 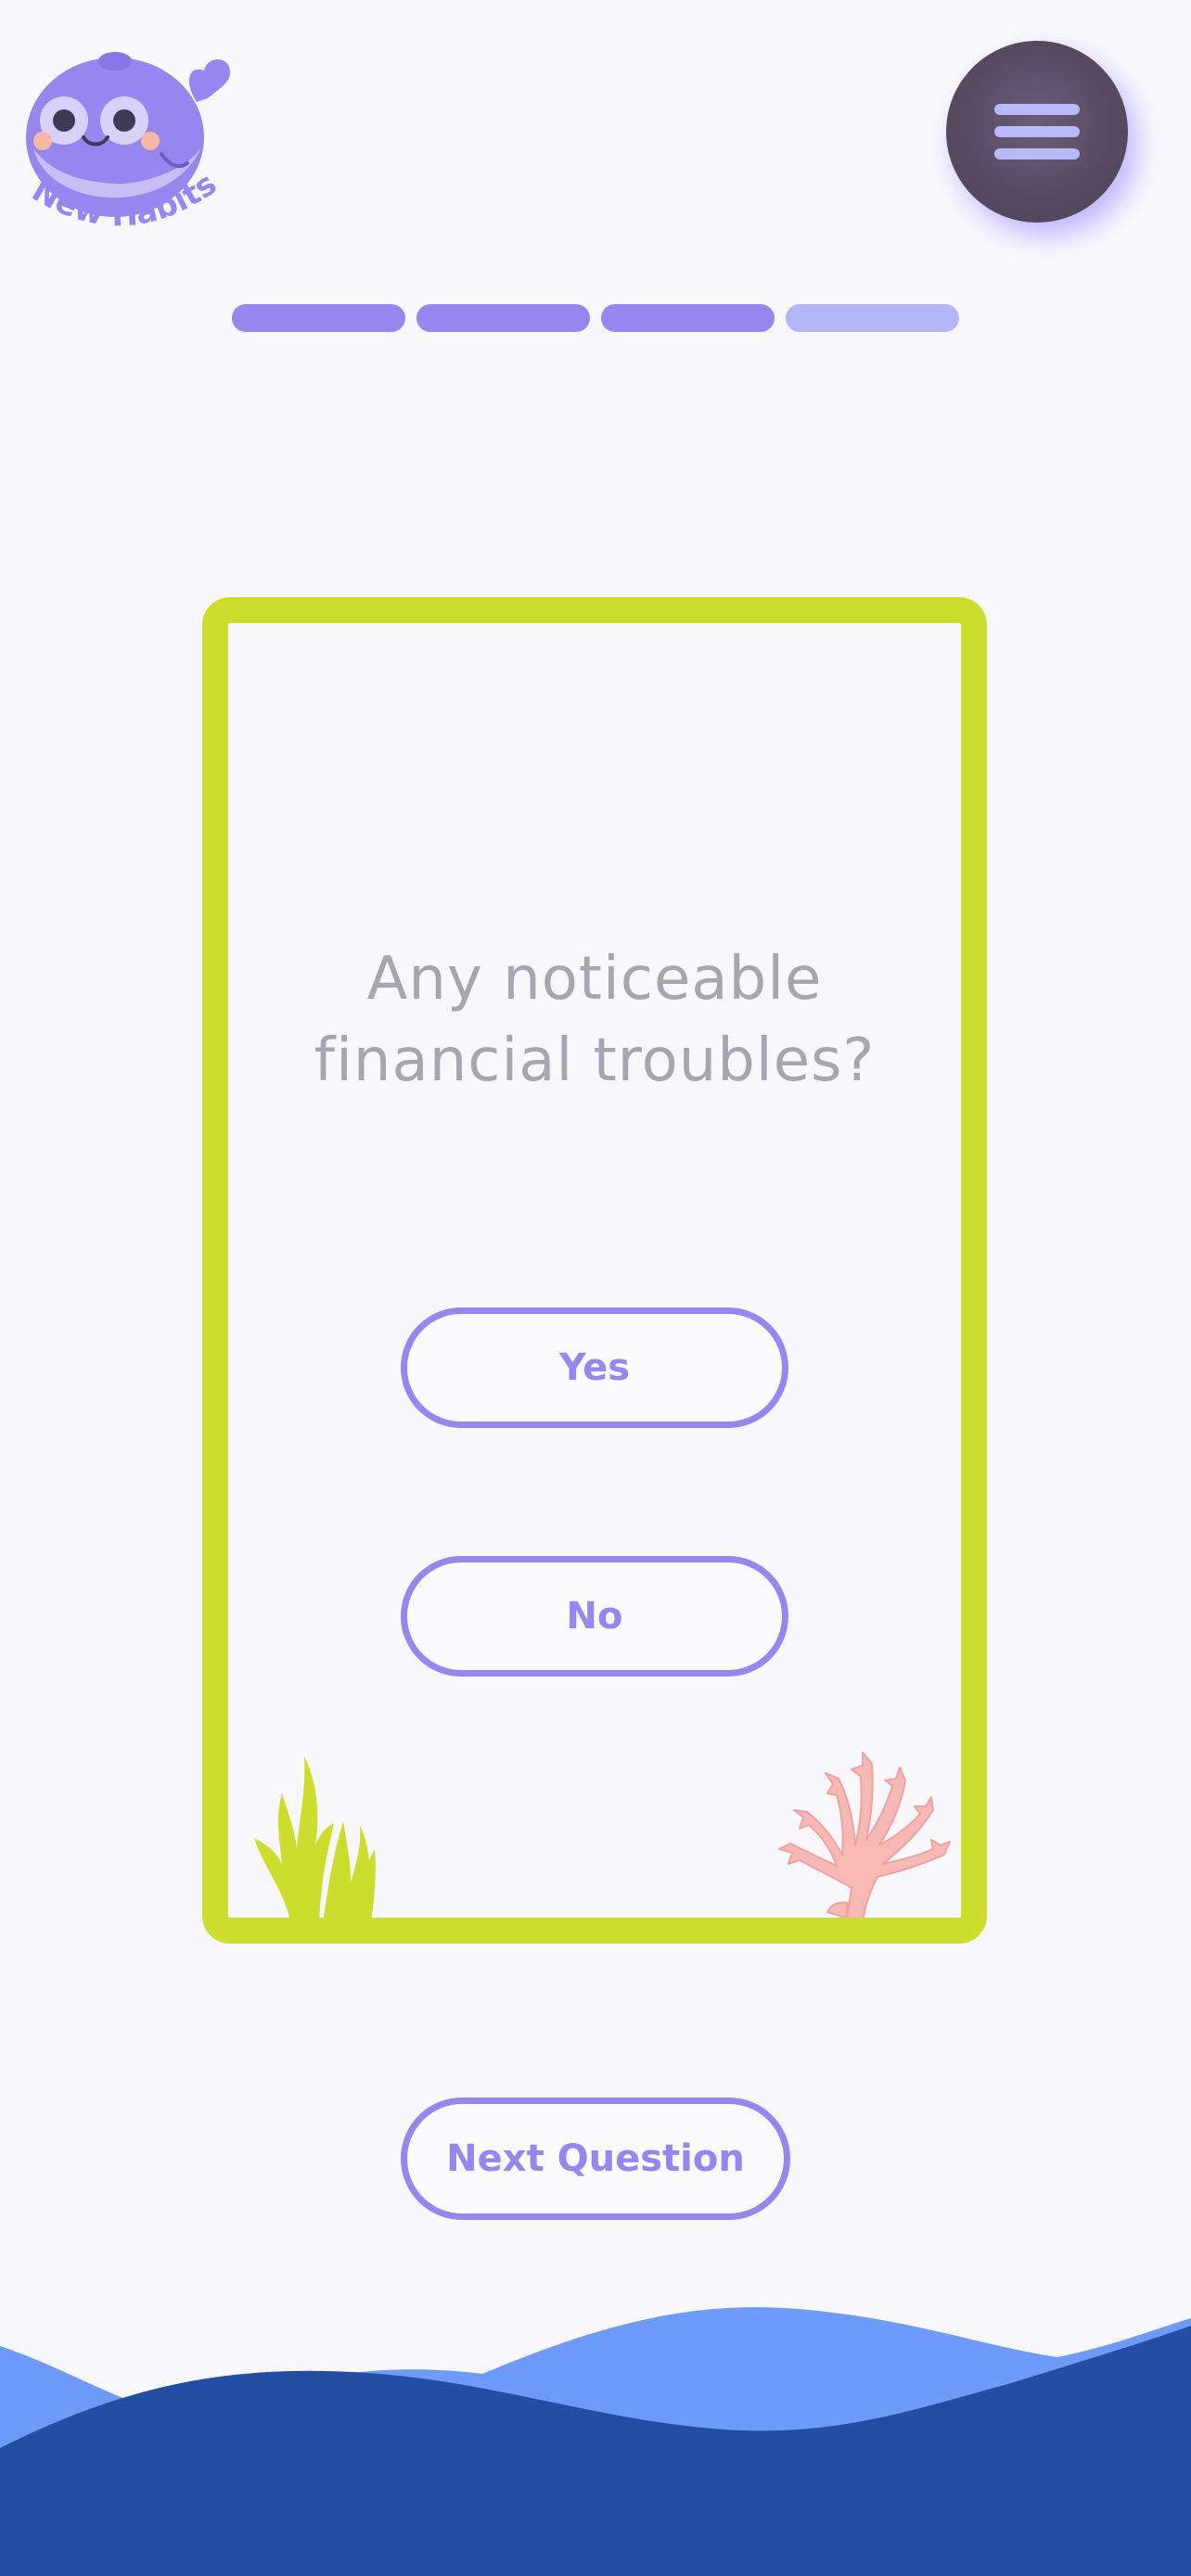 What do you see at coordinates (594, 979) in the screenshot?
I see `question-line-1: Any noticeable` at bounding box center [594, 979].